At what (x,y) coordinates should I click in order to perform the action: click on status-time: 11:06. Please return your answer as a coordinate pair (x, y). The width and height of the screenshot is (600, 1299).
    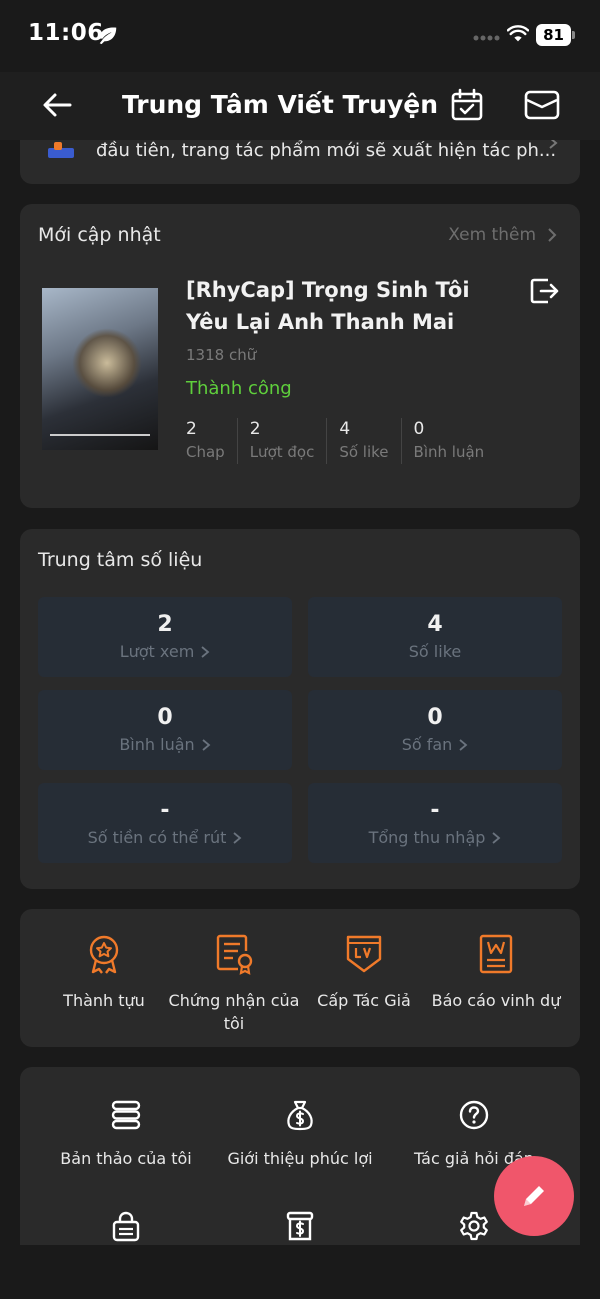
    Looking at the image, I should click on (66, 33).